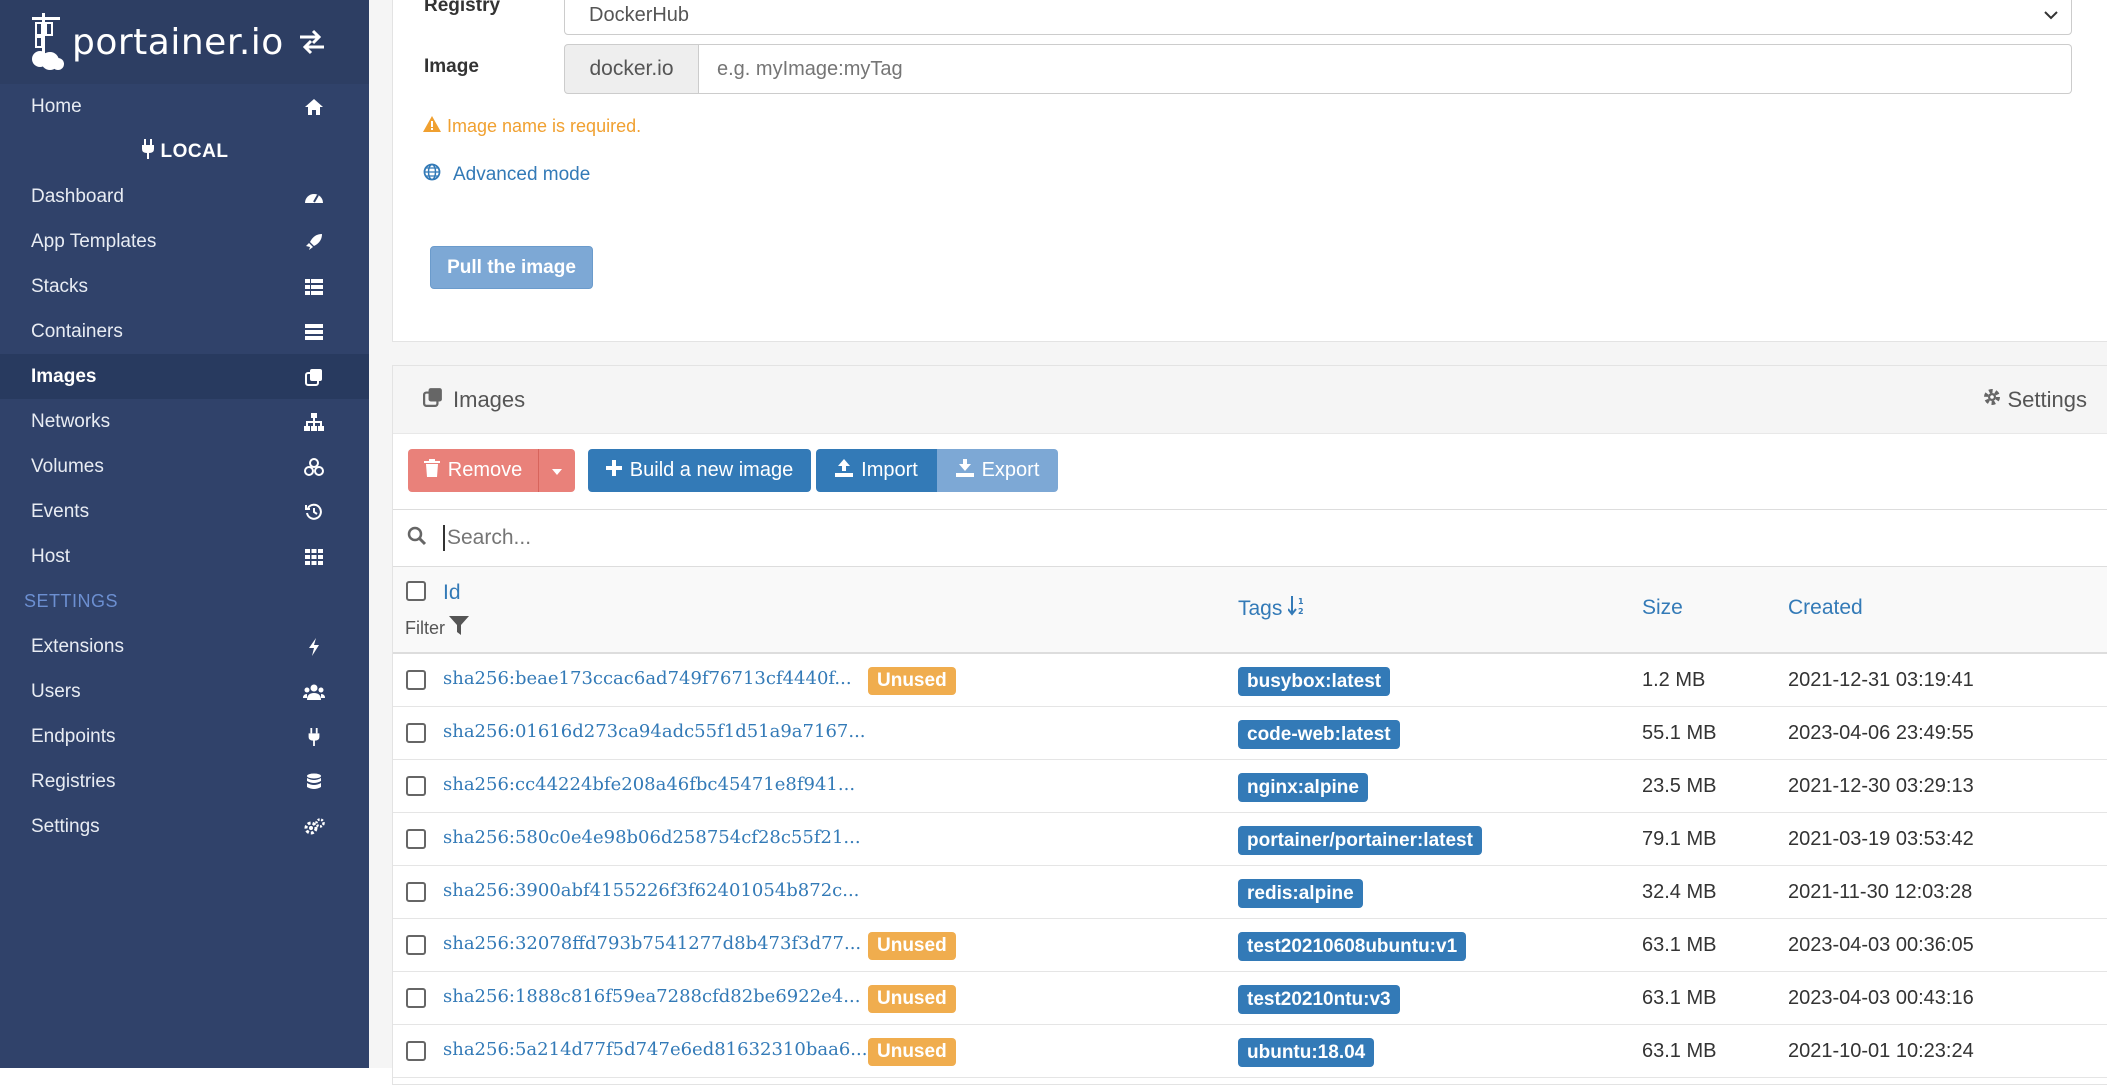 This screenshot has width=2107, height=1085. Describe the element at coordinates (314, 782) in the screenshot. I see `database-icon` at that location.